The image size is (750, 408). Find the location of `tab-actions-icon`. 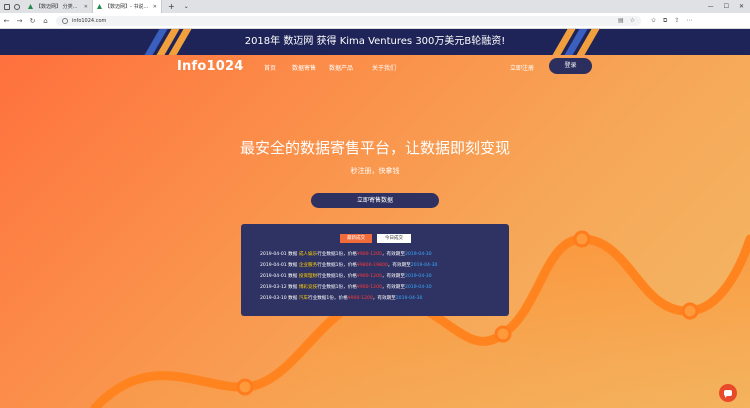

tab-actions-icon is located at coordinates (17, 6).